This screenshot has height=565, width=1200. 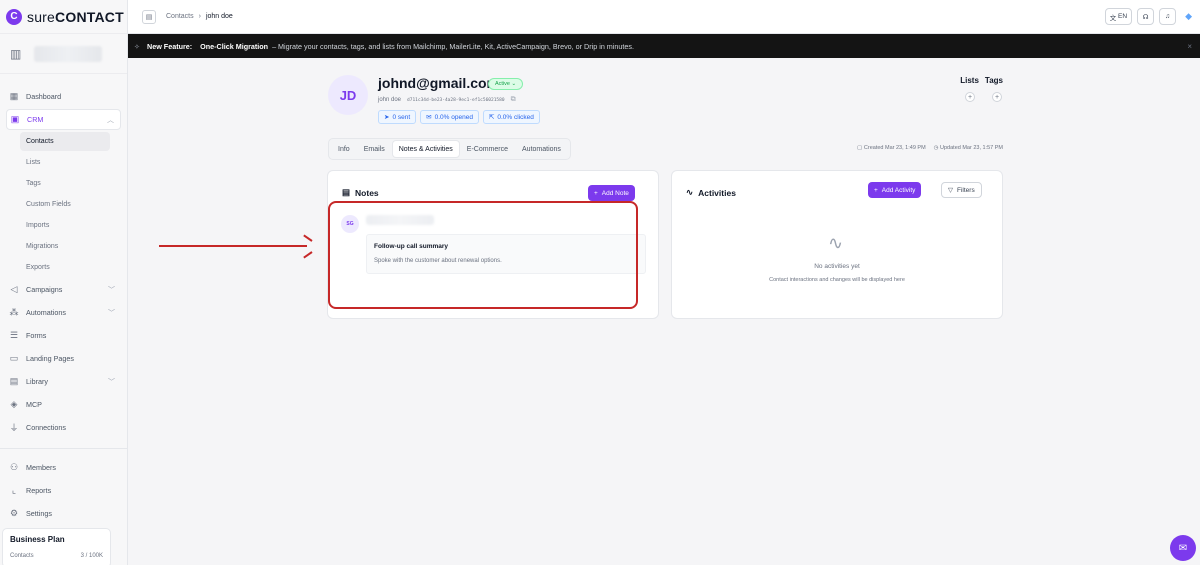 I want to click on stat-clicked: ⇱ 0.0% clicked, so click(x=511, y=117).